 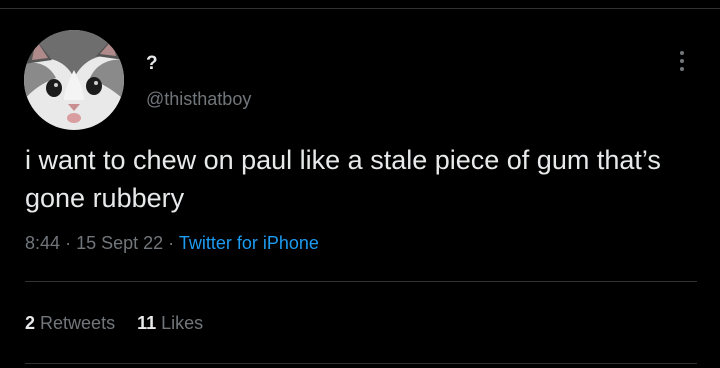 I want to click on top-divider, so click(x=360, y=8).